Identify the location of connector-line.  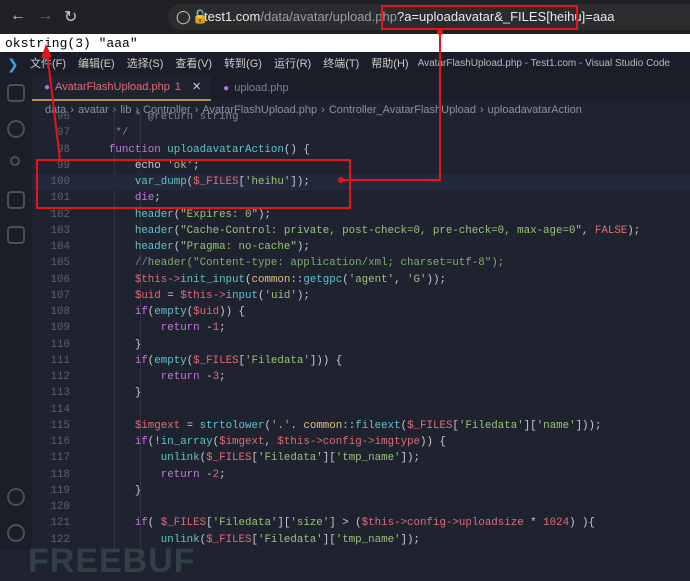
(391, 106).